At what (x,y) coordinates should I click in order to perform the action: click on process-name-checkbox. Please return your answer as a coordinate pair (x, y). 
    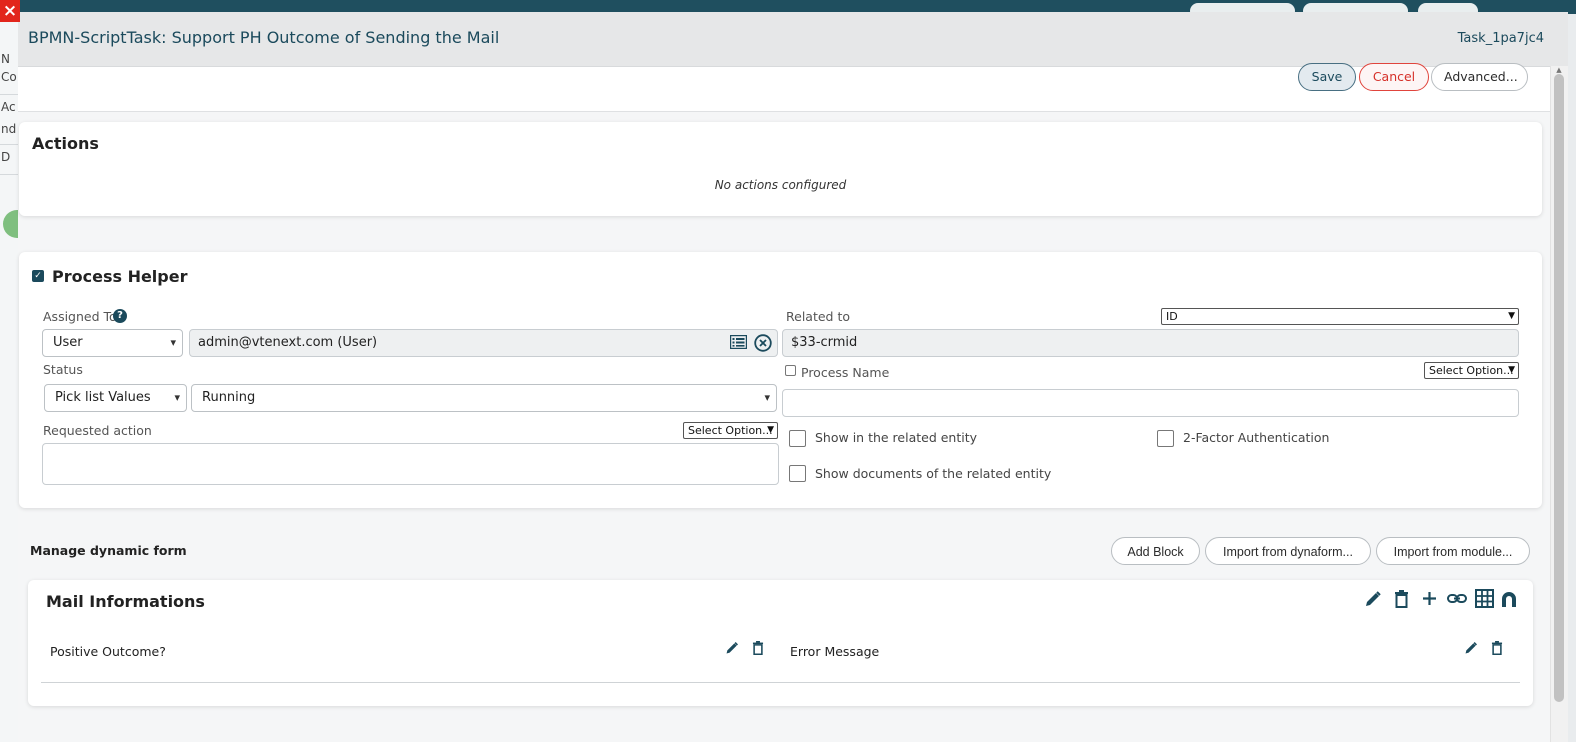
    Looking at the image, I should click on (790, 370).